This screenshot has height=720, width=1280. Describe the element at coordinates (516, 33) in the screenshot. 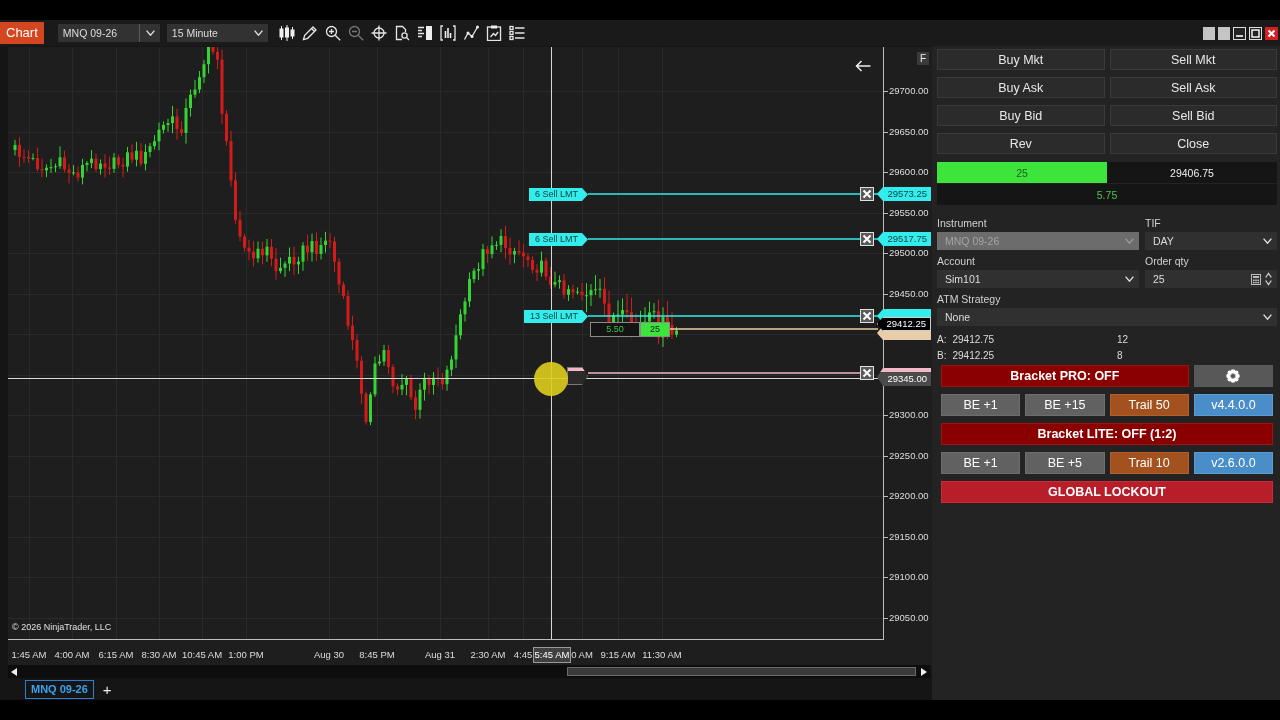

I see `list-icon` at that location.